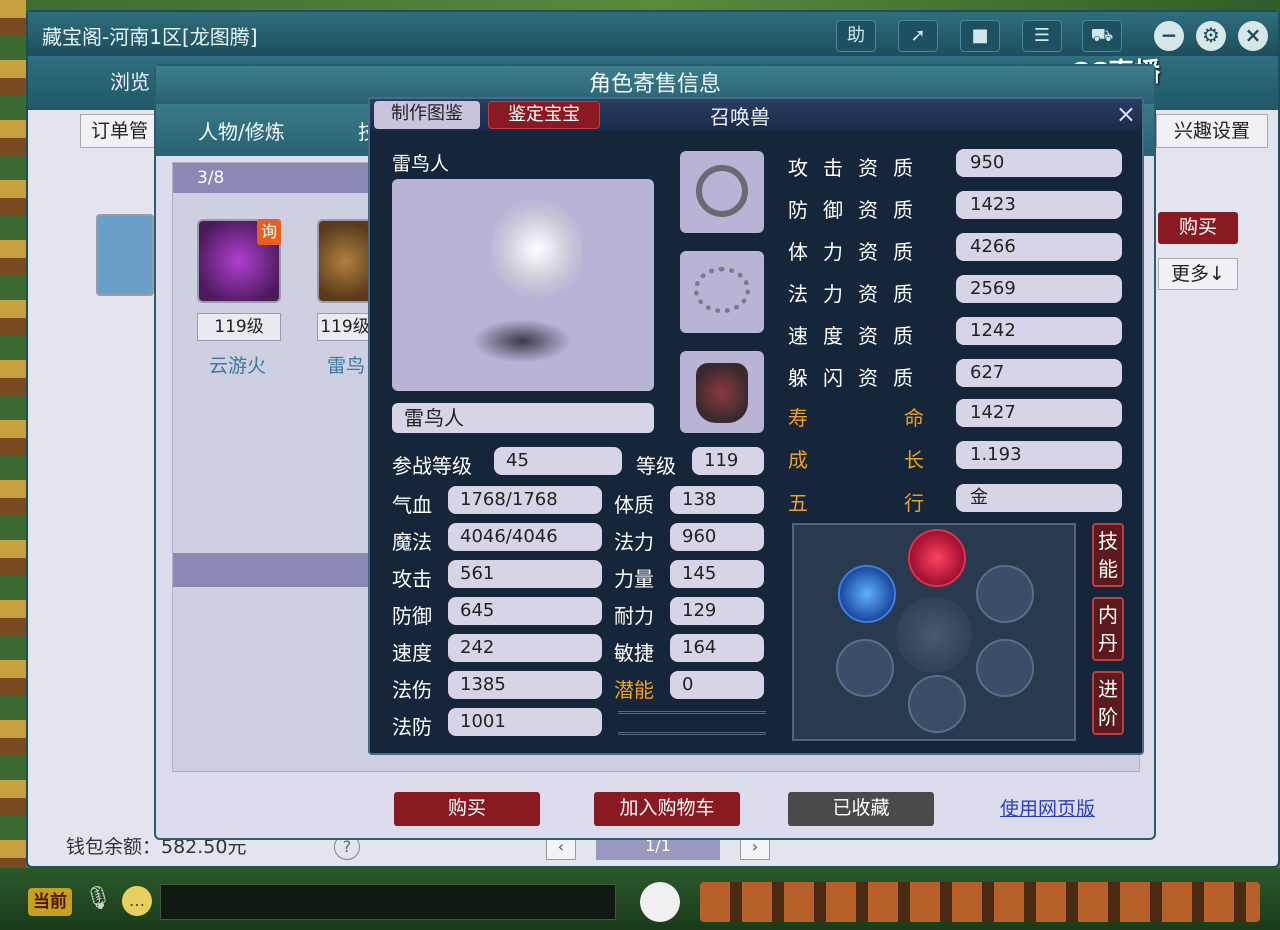 The width and height of the screenshot is (1280, 930). What do you see at coordinates (634, 542) in the screenshot?
I see `stat-label-magic: 法力` at bounding box center [634, 542].